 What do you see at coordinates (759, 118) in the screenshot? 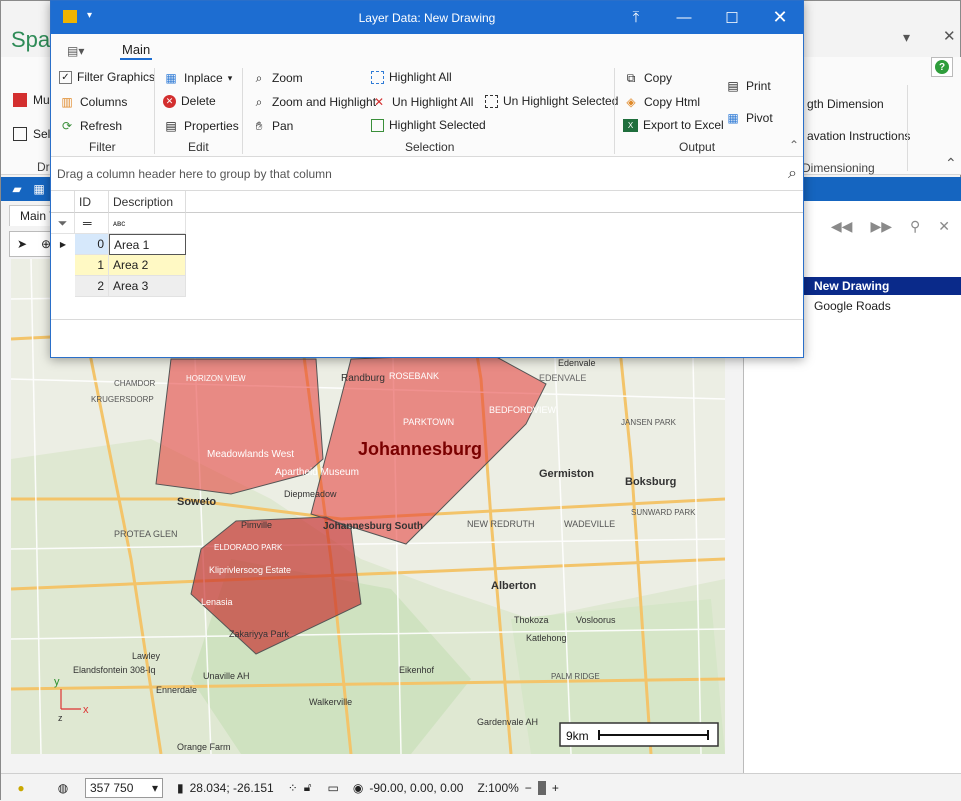
I see `pivot-label: Pivot` at bounding box center [759, 118].